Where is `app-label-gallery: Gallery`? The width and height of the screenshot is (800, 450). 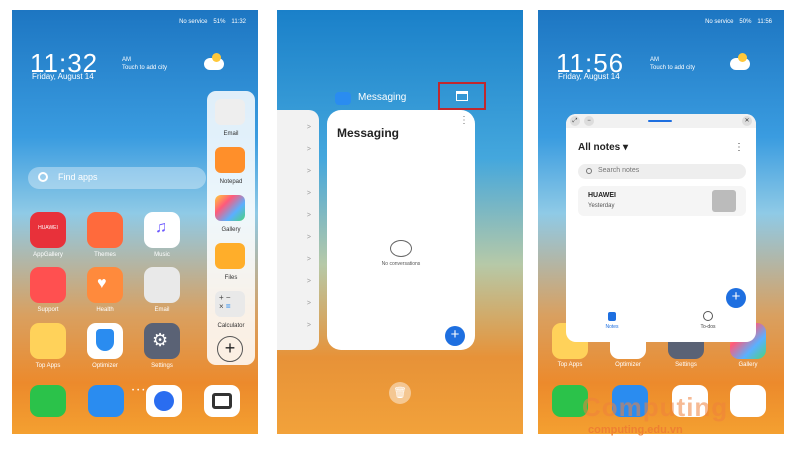
app-label-gallery: Gallery is located at coordinates (748, 365).